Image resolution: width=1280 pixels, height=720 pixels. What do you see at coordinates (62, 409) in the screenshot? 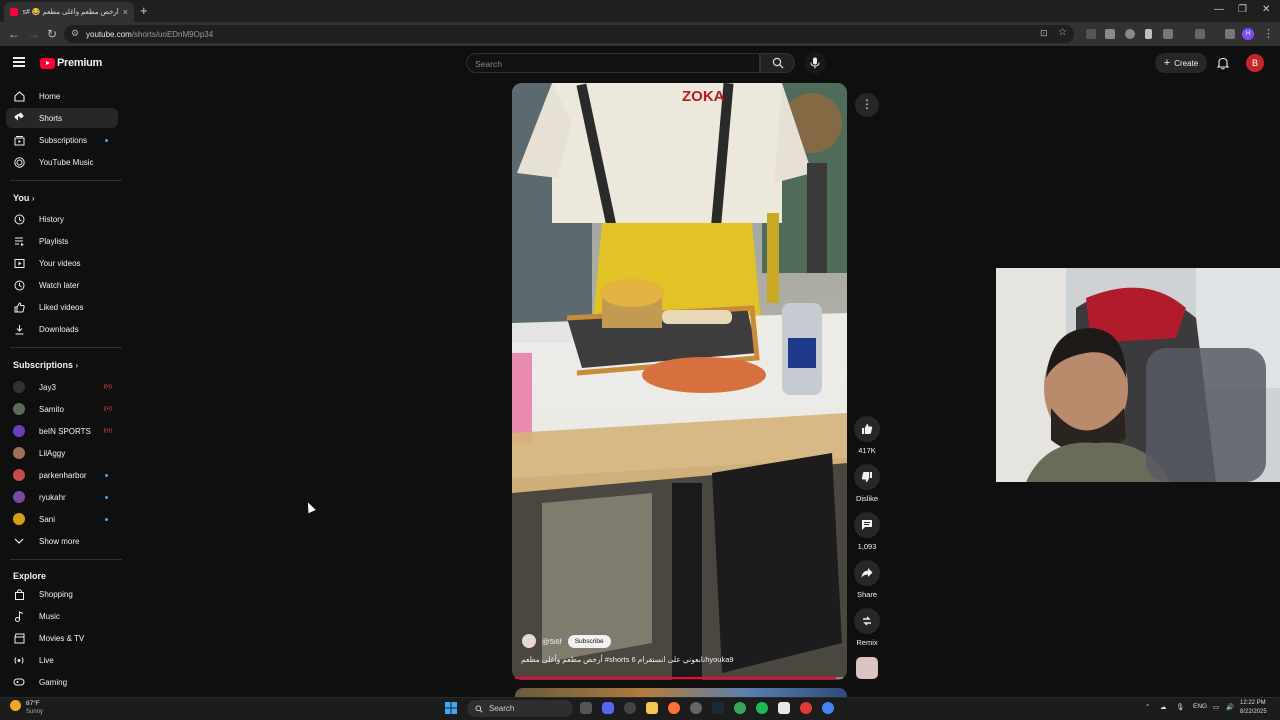
I see `sidebar-channel-item: Samito ((•))` at bounding box center [62, 409].